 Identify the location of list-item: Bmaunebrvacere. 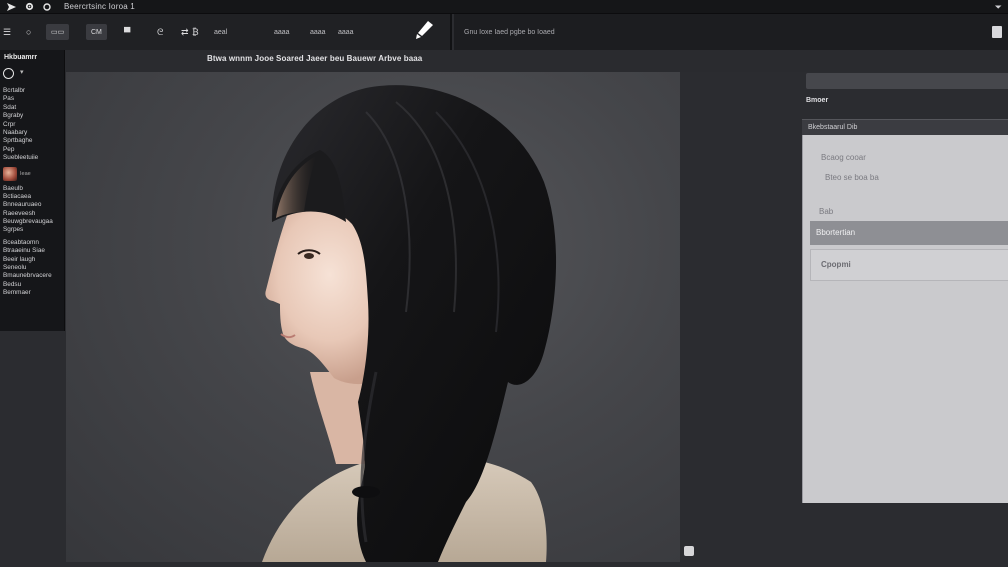
(33, 276).